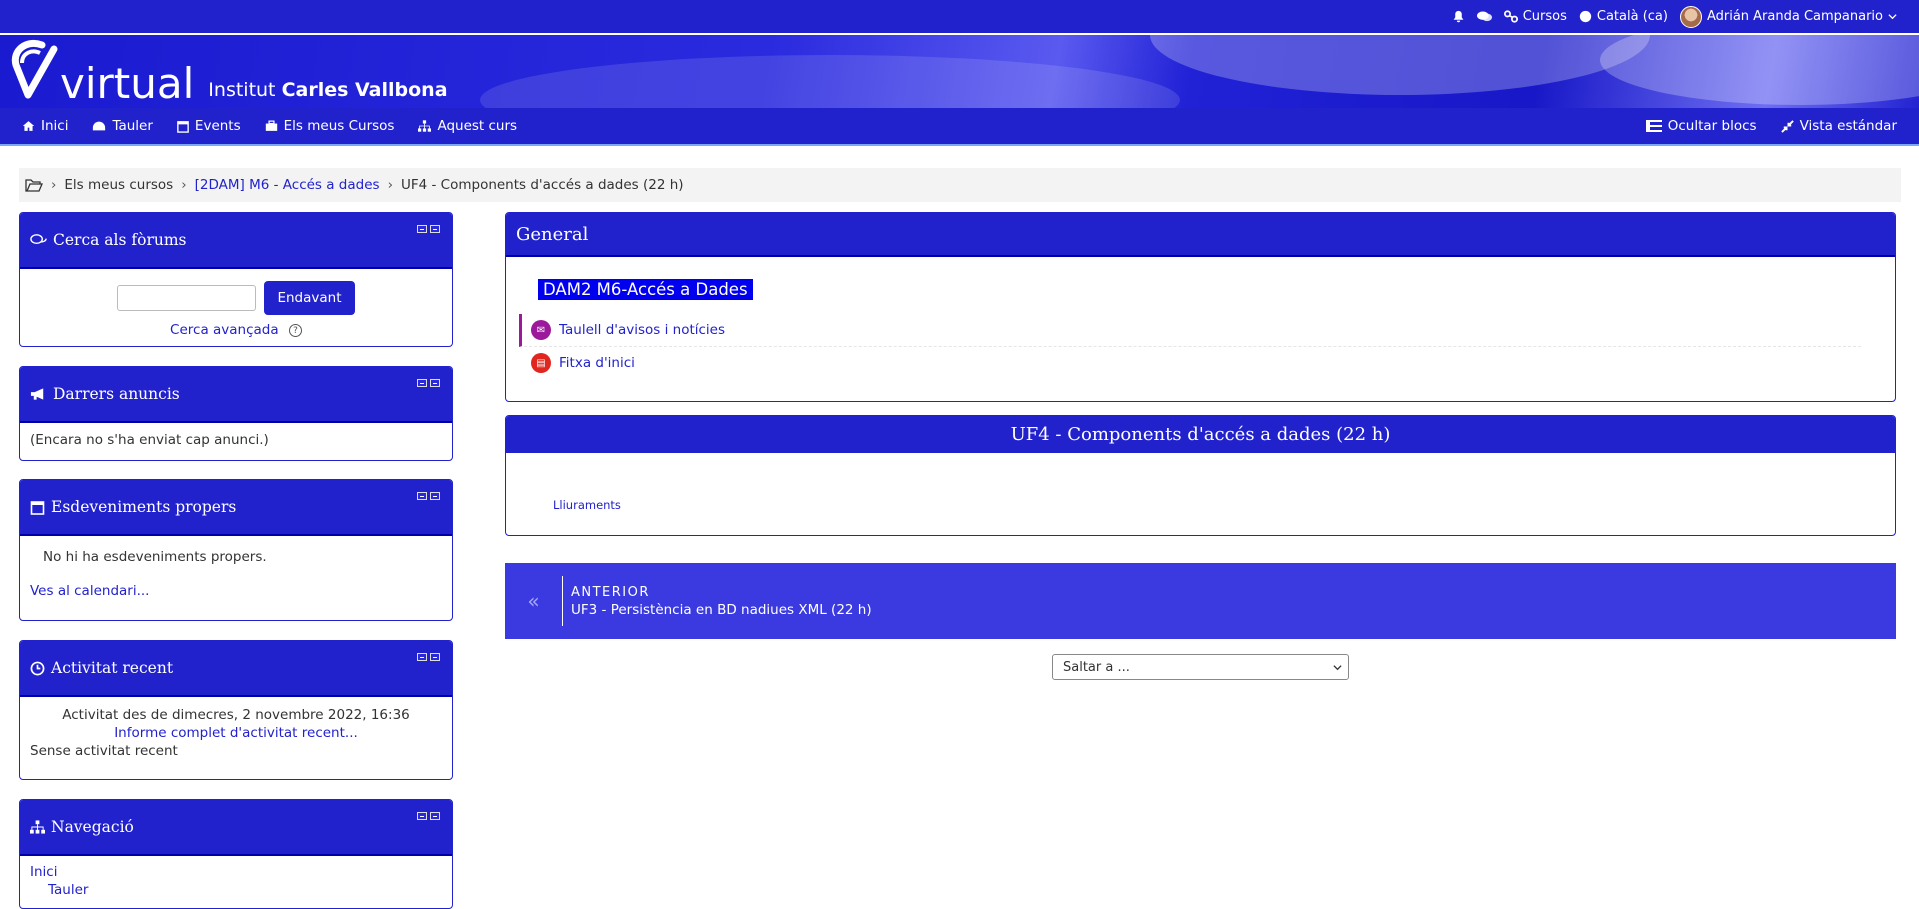  Describe the element at coordinates (587, 505) in the screenshot. I see `submissions-link: Lliuraments` at that location.